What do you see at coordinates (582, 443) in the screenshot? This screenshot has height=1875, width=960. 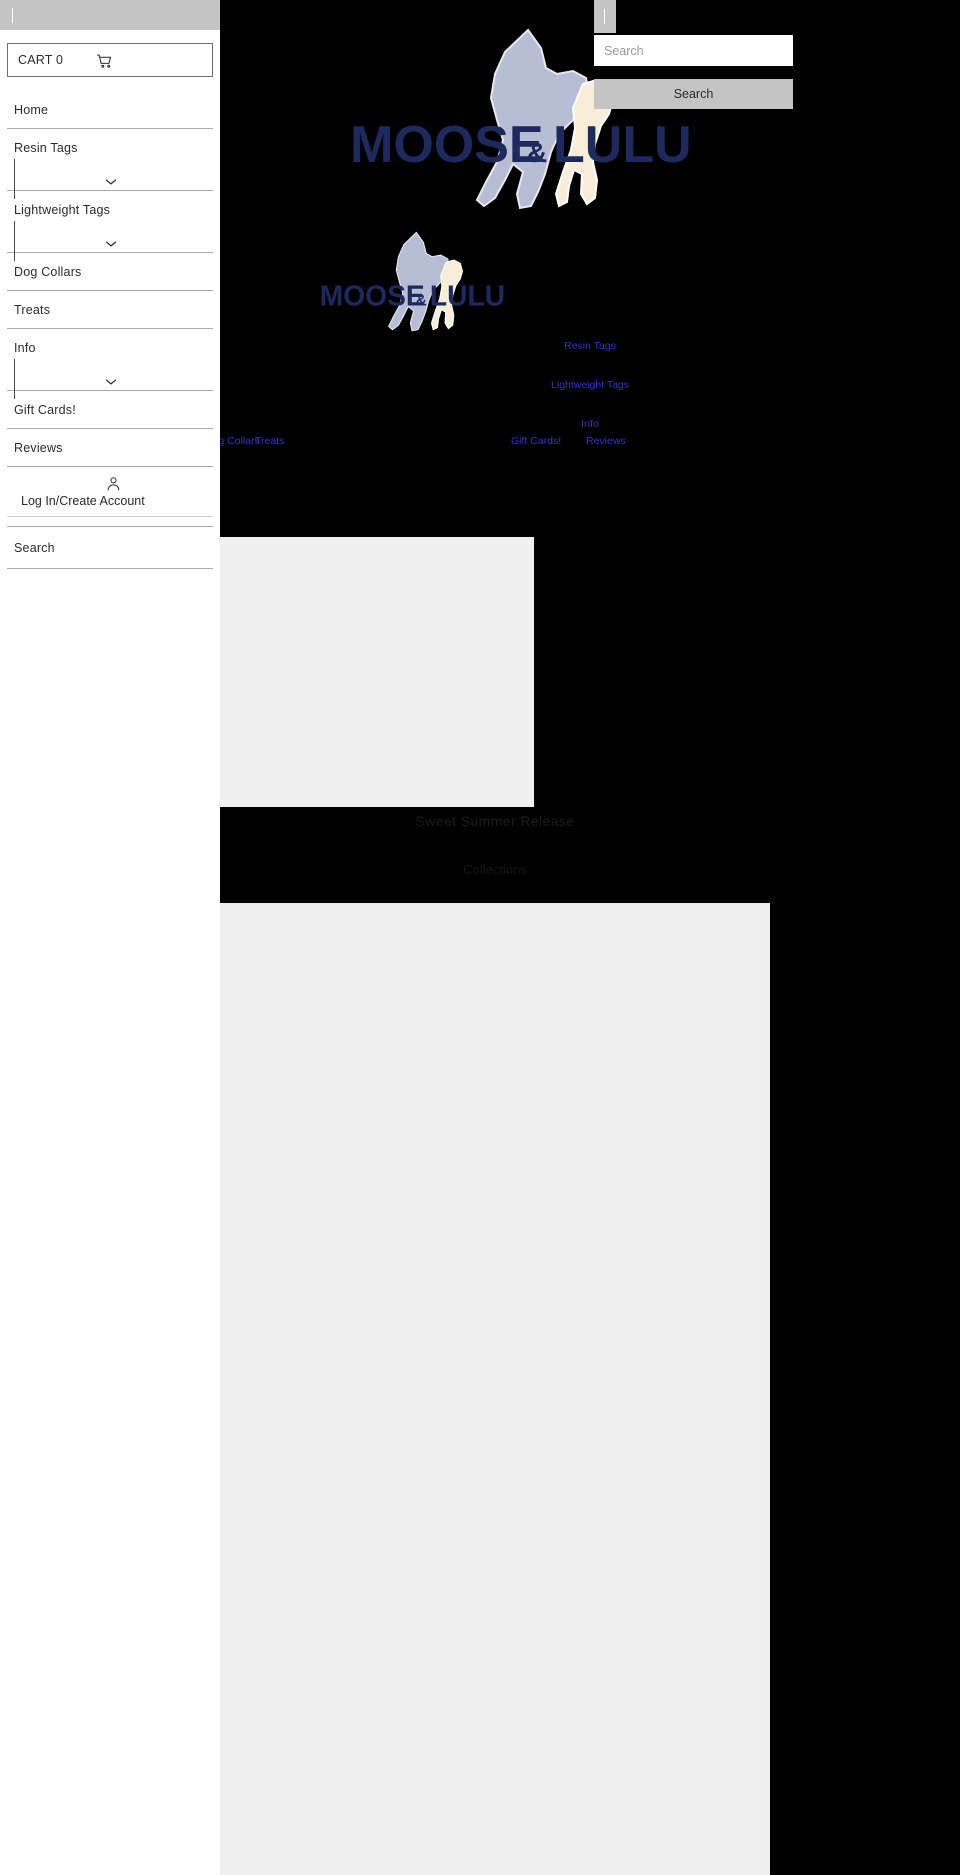 I see `header-nav-inline: Dog Collars Treats Gift Cards! Reviews` at bounding box center [582, 443].